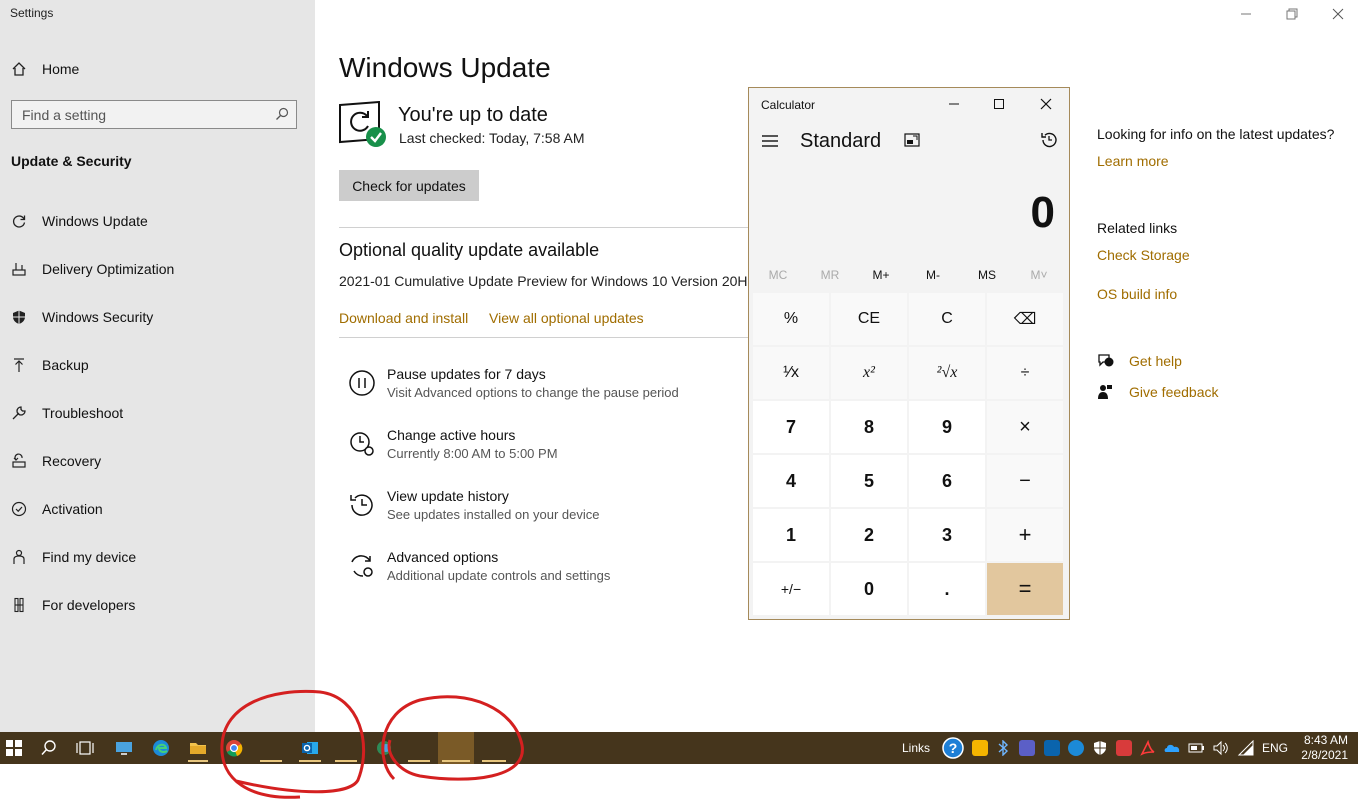  Describe the element at coordinates (947, 427) in the screenshot. I see `digit-9-key: 9` at that location.